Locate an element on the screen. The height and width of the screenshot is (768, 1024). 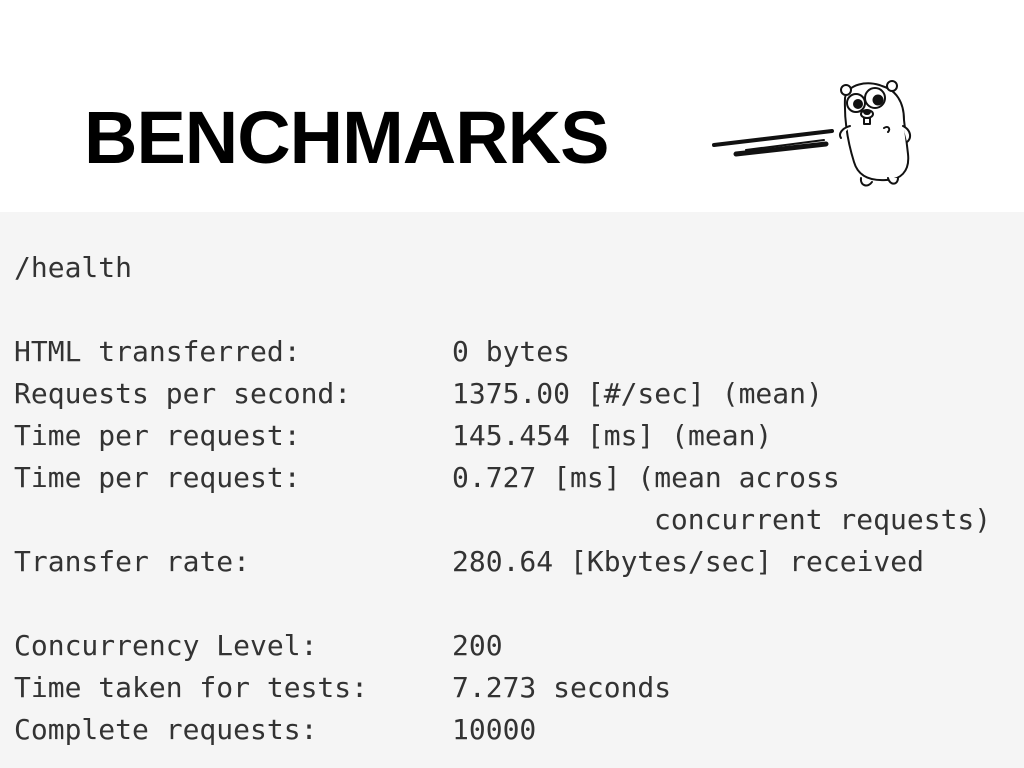
metric-label: Complete requests: is located at coordinates (166, 729).